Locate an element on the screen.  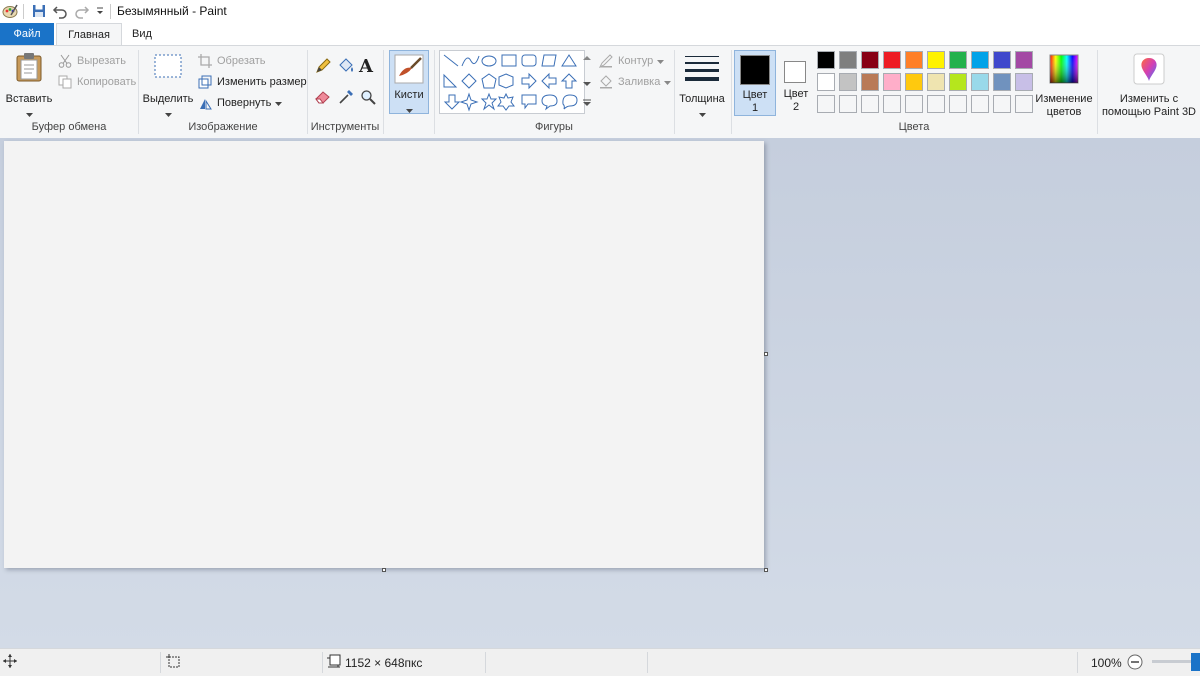
copy-label: Копировать is located at coordinates (107, 82).